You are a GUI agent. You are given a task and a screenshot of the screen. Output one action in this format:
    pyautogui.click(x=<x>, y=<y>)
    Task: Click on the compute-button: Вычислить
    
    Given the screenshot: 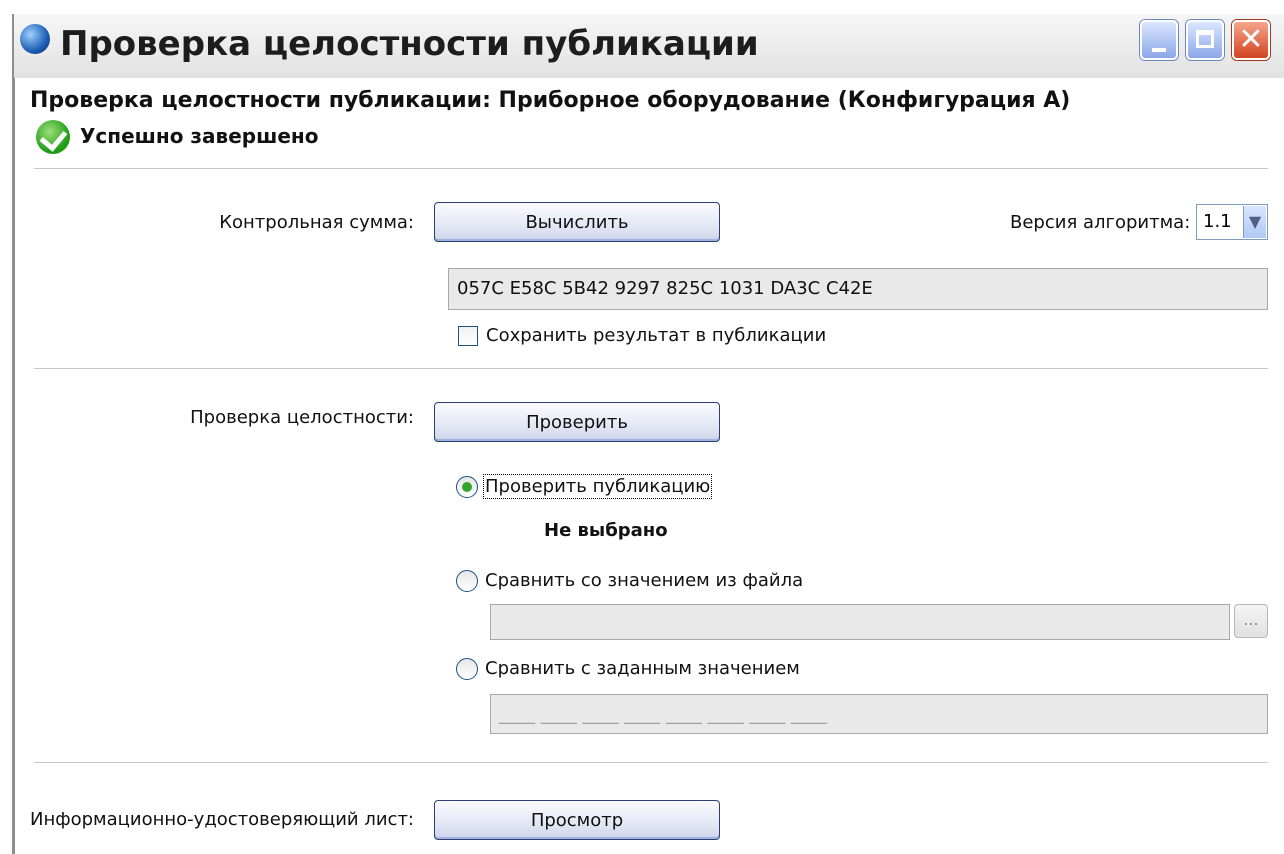 What is the action you would take?
    pyautogui.click(x=577, y=222)
    